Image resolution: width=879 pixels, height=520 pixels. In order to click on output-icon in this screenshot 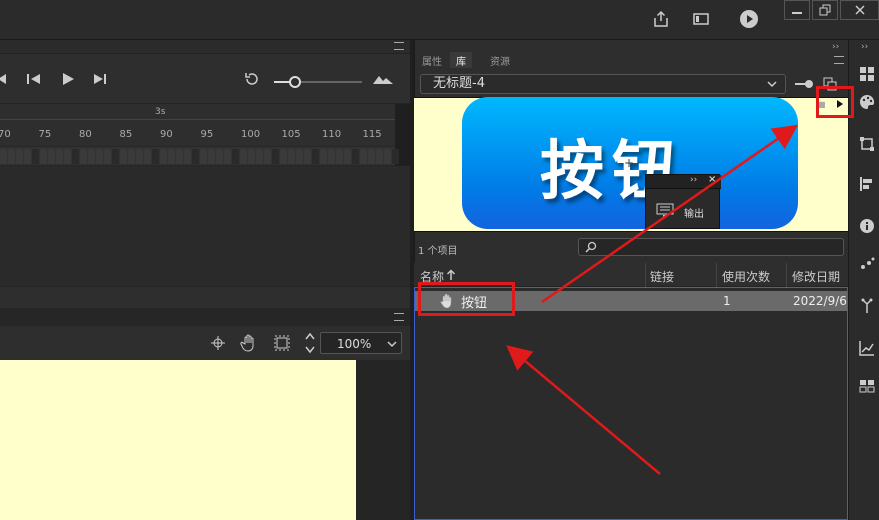, I will do `click(665, 210)`.